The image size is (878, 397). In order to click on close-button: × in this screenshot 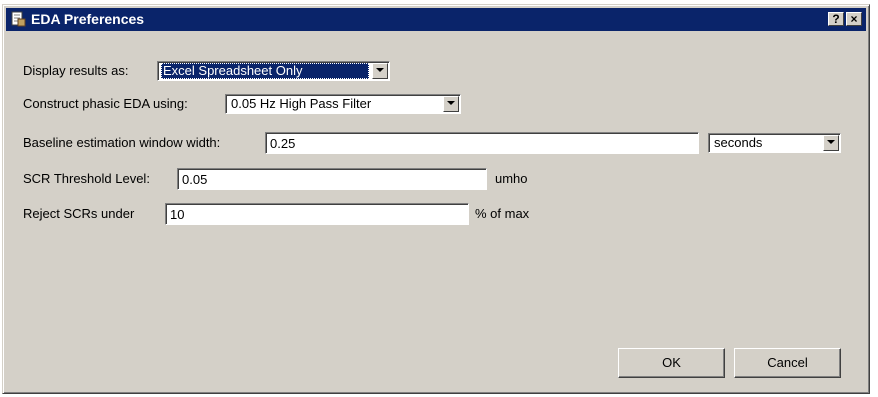, I will do `click(854, 19)`.